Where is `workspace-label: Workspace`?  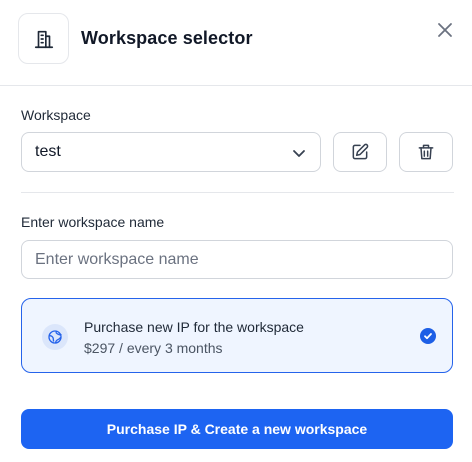 workspace-label: Workspace is located at coordinates (56, 115).